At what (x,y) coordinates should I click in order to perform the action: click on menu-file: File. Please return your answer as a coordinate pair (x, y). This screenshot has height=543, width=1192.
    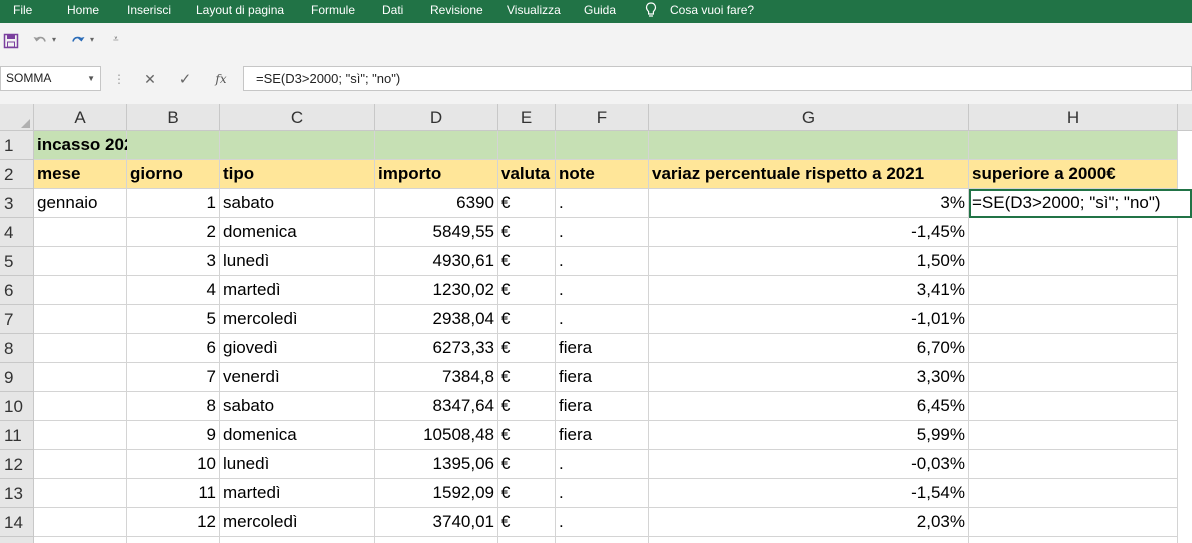
    Looking at the image, I should click on (22, 11).